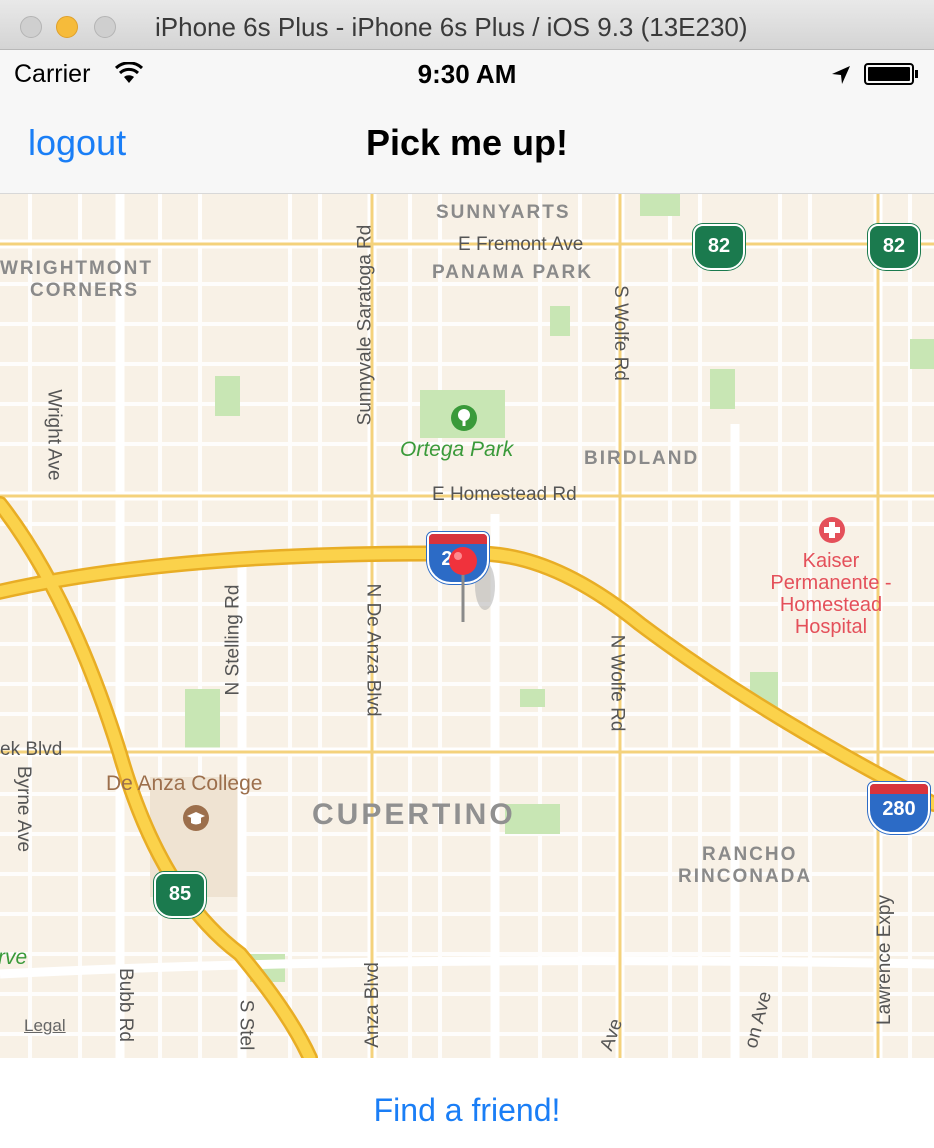 The width and height of the screenshot is (934, 1148). Describe the element at coordinates (31, 749) in the screenshot. I see `street-label: ek Blvd` at that location.